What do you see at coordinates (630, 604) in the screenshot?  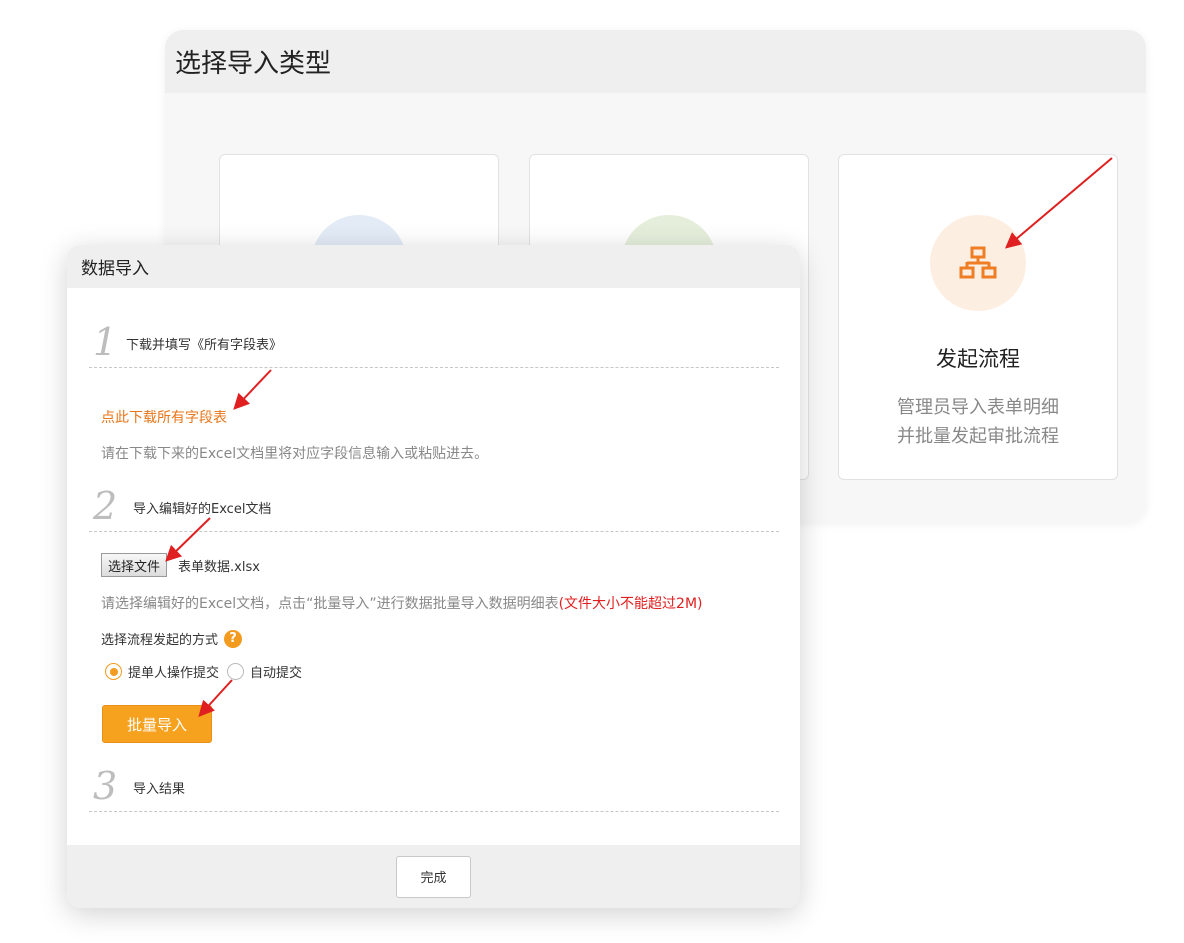 I see `file-size-warning: (文件大小不能超过2M)` at bounding box center [630, 604].